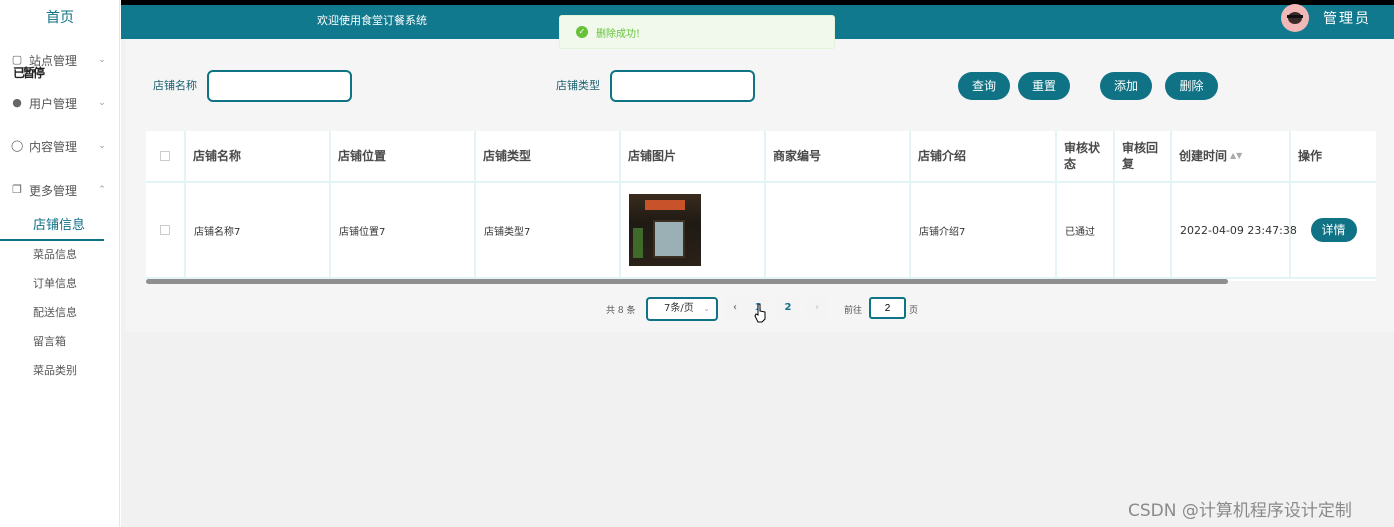  Describe the element at coordinates (687, 281) in the screenshot. I see `table-horizontal-scrollbar` at that location.